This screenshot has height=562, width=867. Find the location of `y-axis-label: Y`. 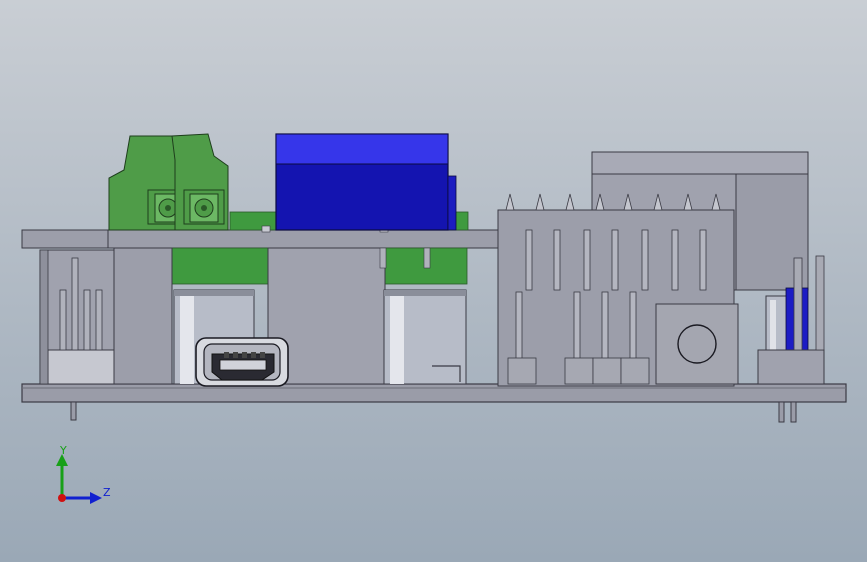

y-axis-label: Y is located at coordinates (63, 450).